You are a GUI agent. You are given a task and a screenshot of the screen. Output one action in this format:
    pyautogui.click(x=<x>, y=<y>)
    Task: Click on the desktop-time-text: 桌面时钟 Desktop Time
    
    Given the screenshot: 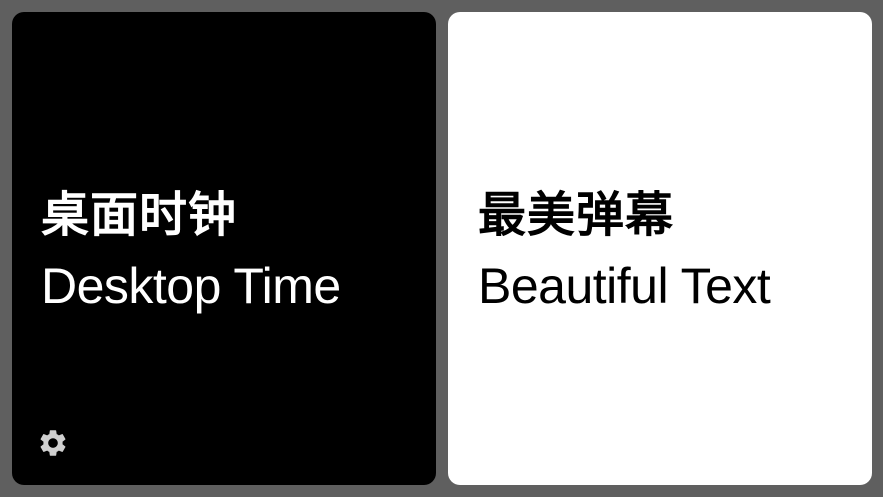 What is the action you would take?
    pyautogui.click(x=191, y=251)
    